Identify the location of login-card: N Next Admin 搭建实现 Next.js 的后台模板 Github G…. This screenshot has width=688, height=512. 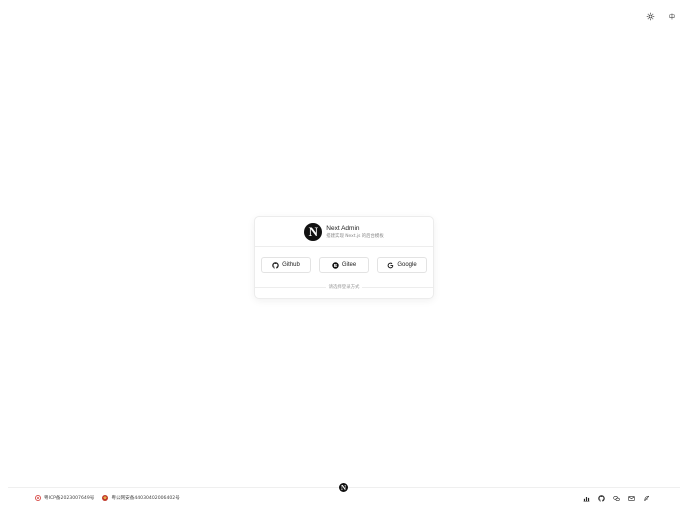
(344, 257).